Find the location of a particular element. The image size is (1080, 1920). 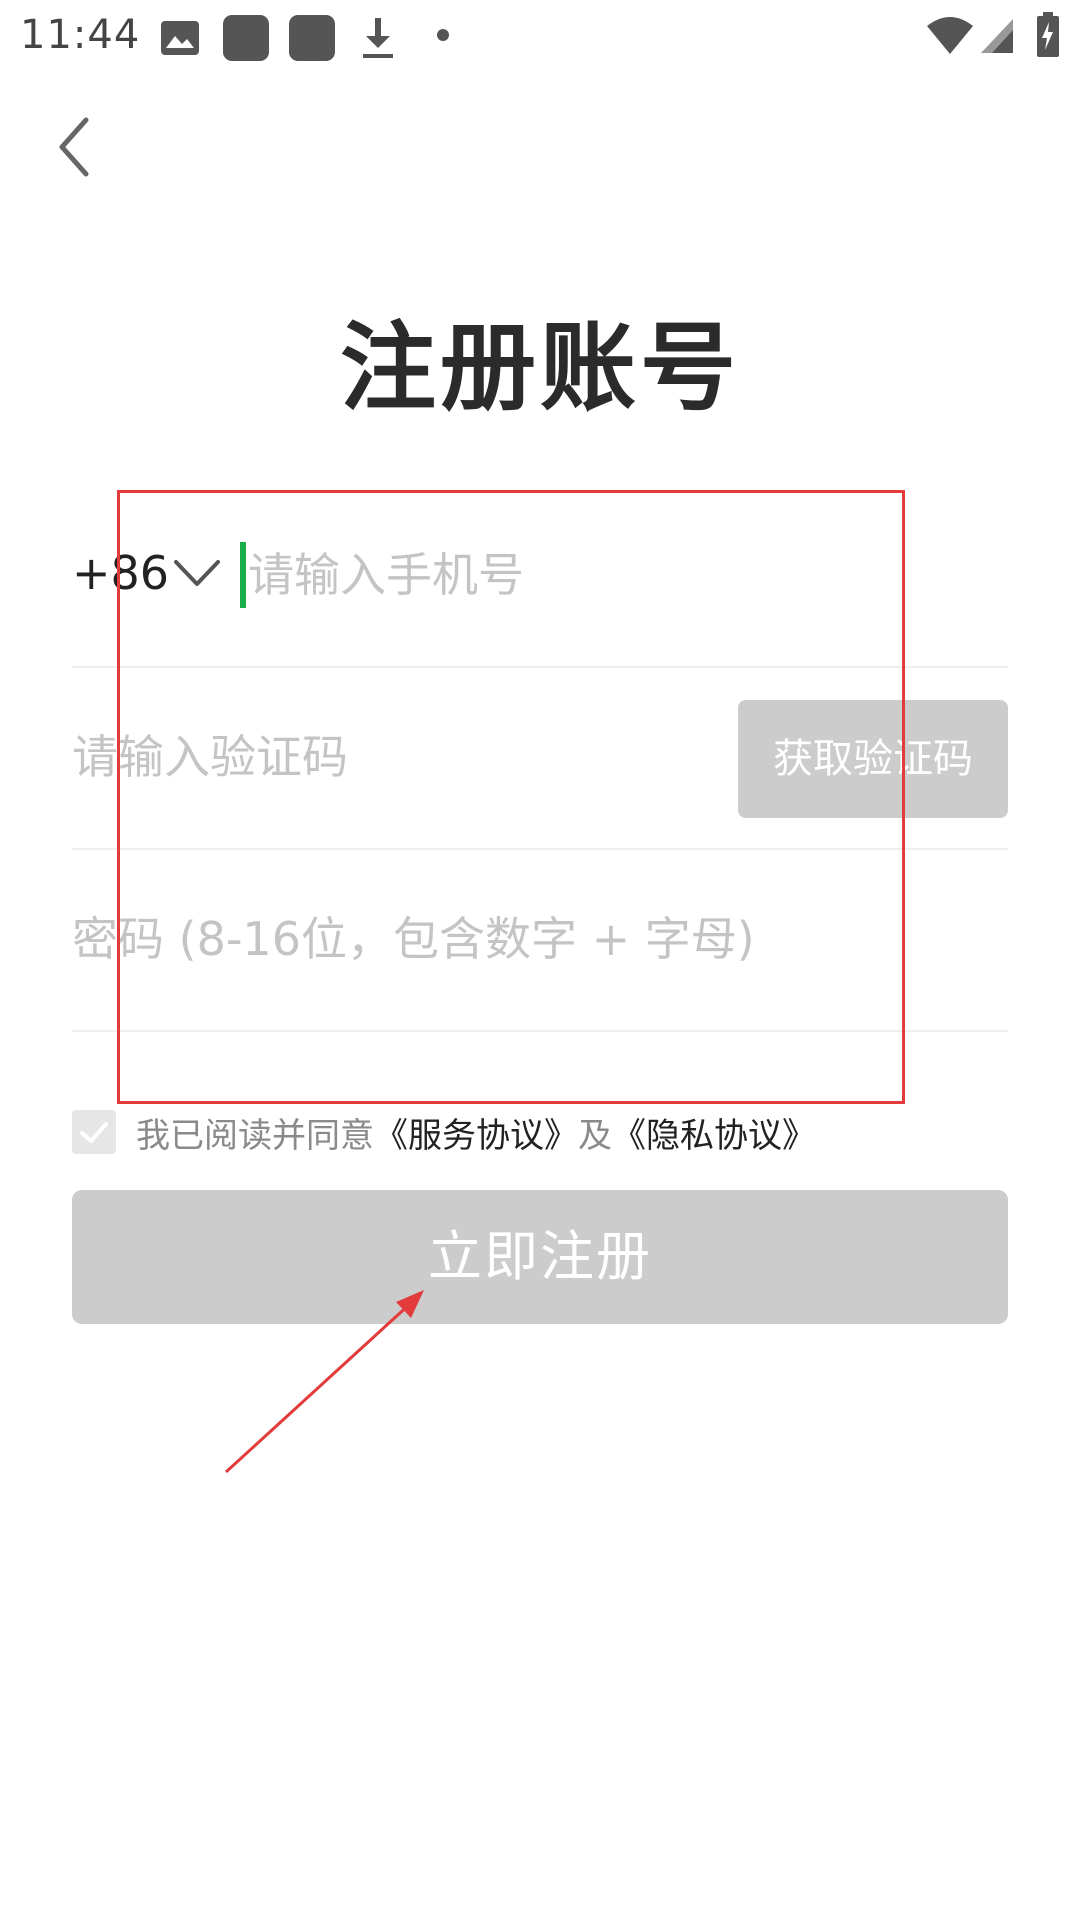

code-row: 获取验证码 is located at coordinates (540, 758).